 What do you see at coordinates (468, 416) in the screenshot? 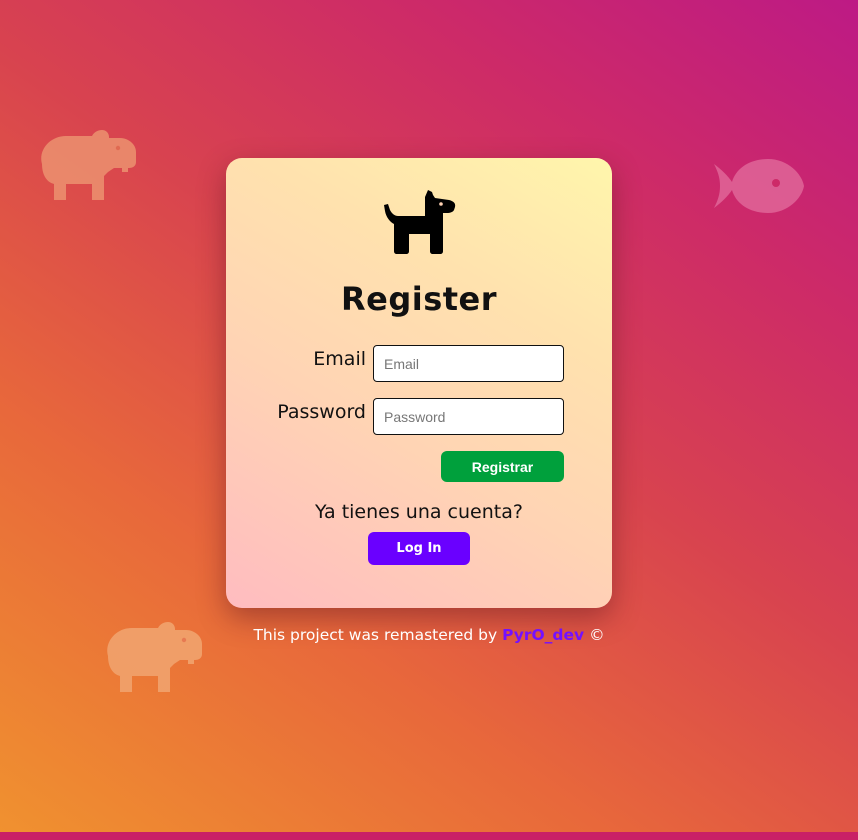
I see `password-input` at bounding box center [468, 416].